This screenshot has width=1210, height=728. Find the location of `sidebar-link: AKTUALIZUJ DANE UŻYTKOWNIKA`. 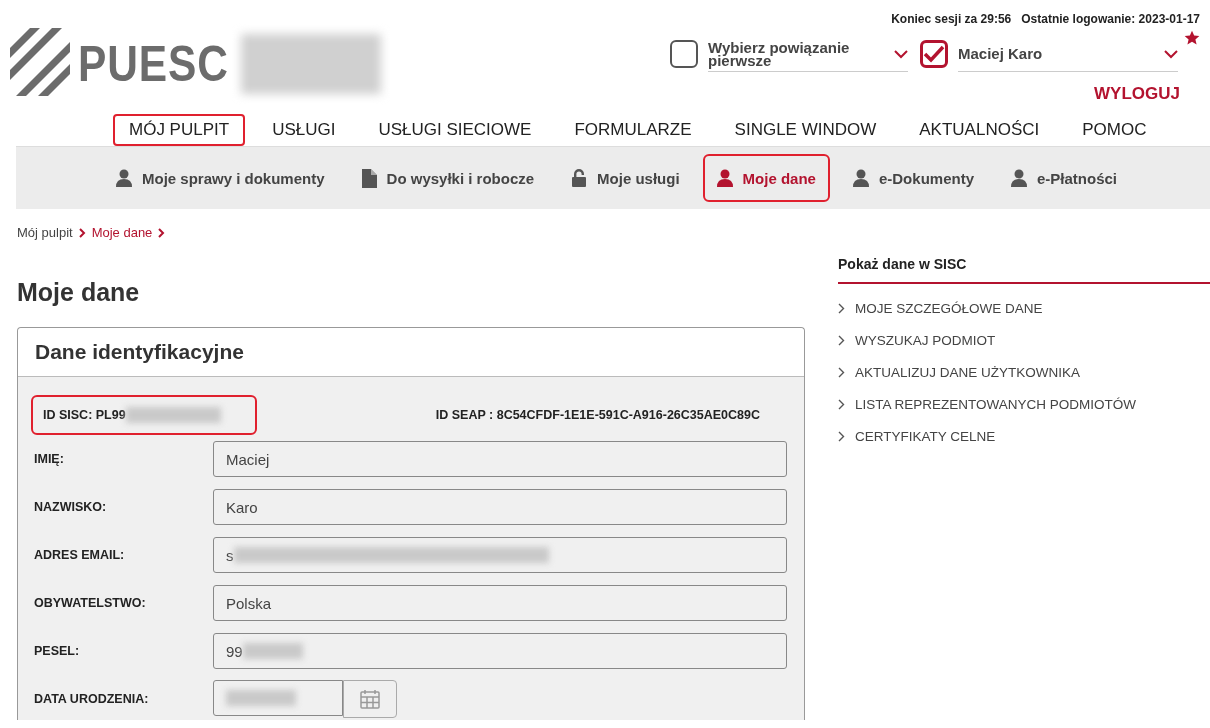

sidebar-link: AKTUALIZUJ DANE UŻYTKOWNIKA is located at coordinates (1024, 372).